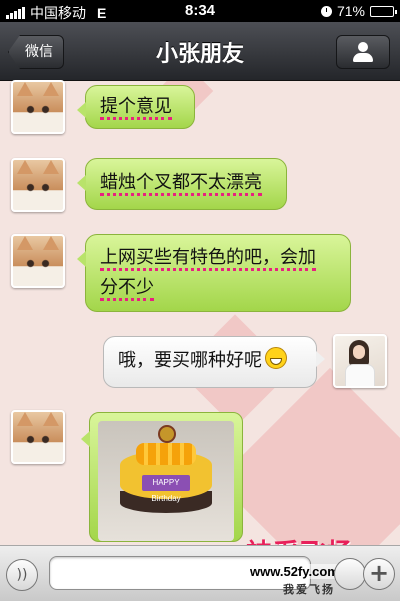 The image size is (400, 601). I want to click on message-text: 蜡烛个叉都不太漂亮, so click(181, 184).